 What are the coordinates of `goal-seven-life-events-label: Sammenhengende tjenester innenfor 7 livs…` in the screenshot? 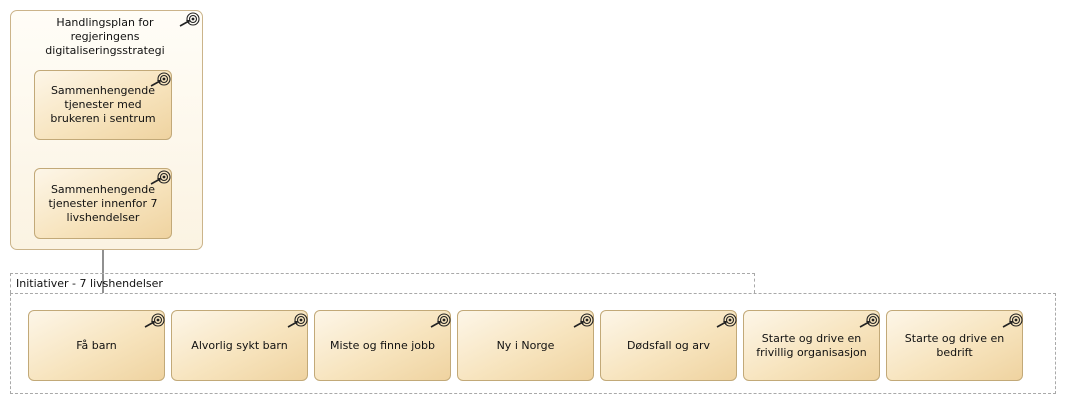 It's located at (103, 203).